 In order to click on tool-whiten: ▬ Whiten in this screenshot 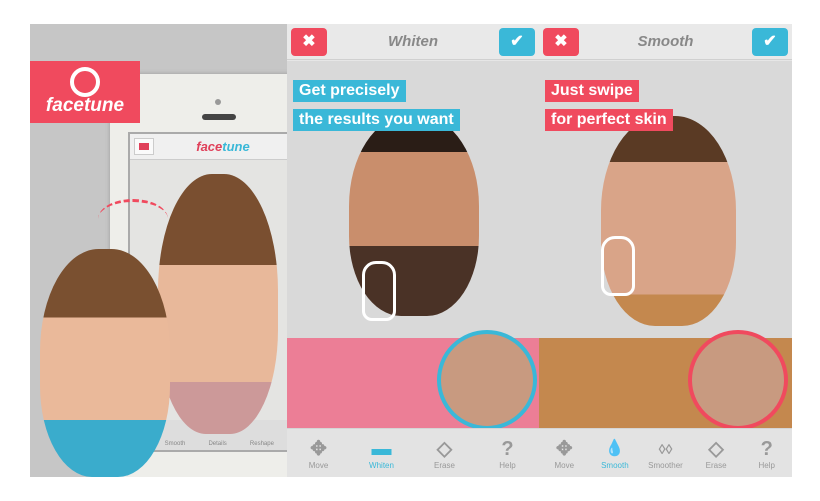, I will do `click(382, 453)`.